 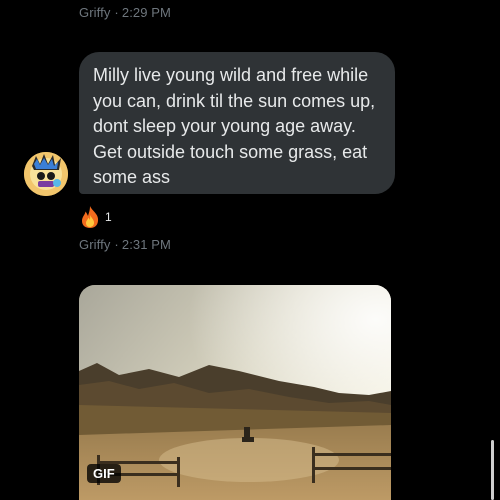 I want to click on message-meta-bottom: Griffy · 2:31 PM, so click(x=125, y=244).